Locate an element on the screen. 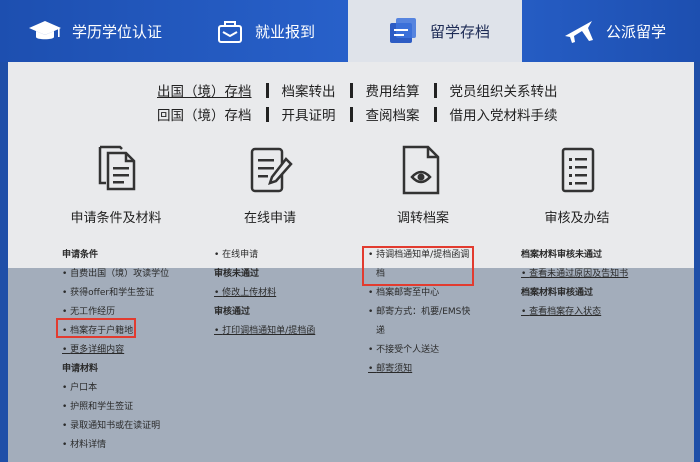 The width and height of the screenshot is (700, 462). list-item: 递 is located at coordinates (381, 331).